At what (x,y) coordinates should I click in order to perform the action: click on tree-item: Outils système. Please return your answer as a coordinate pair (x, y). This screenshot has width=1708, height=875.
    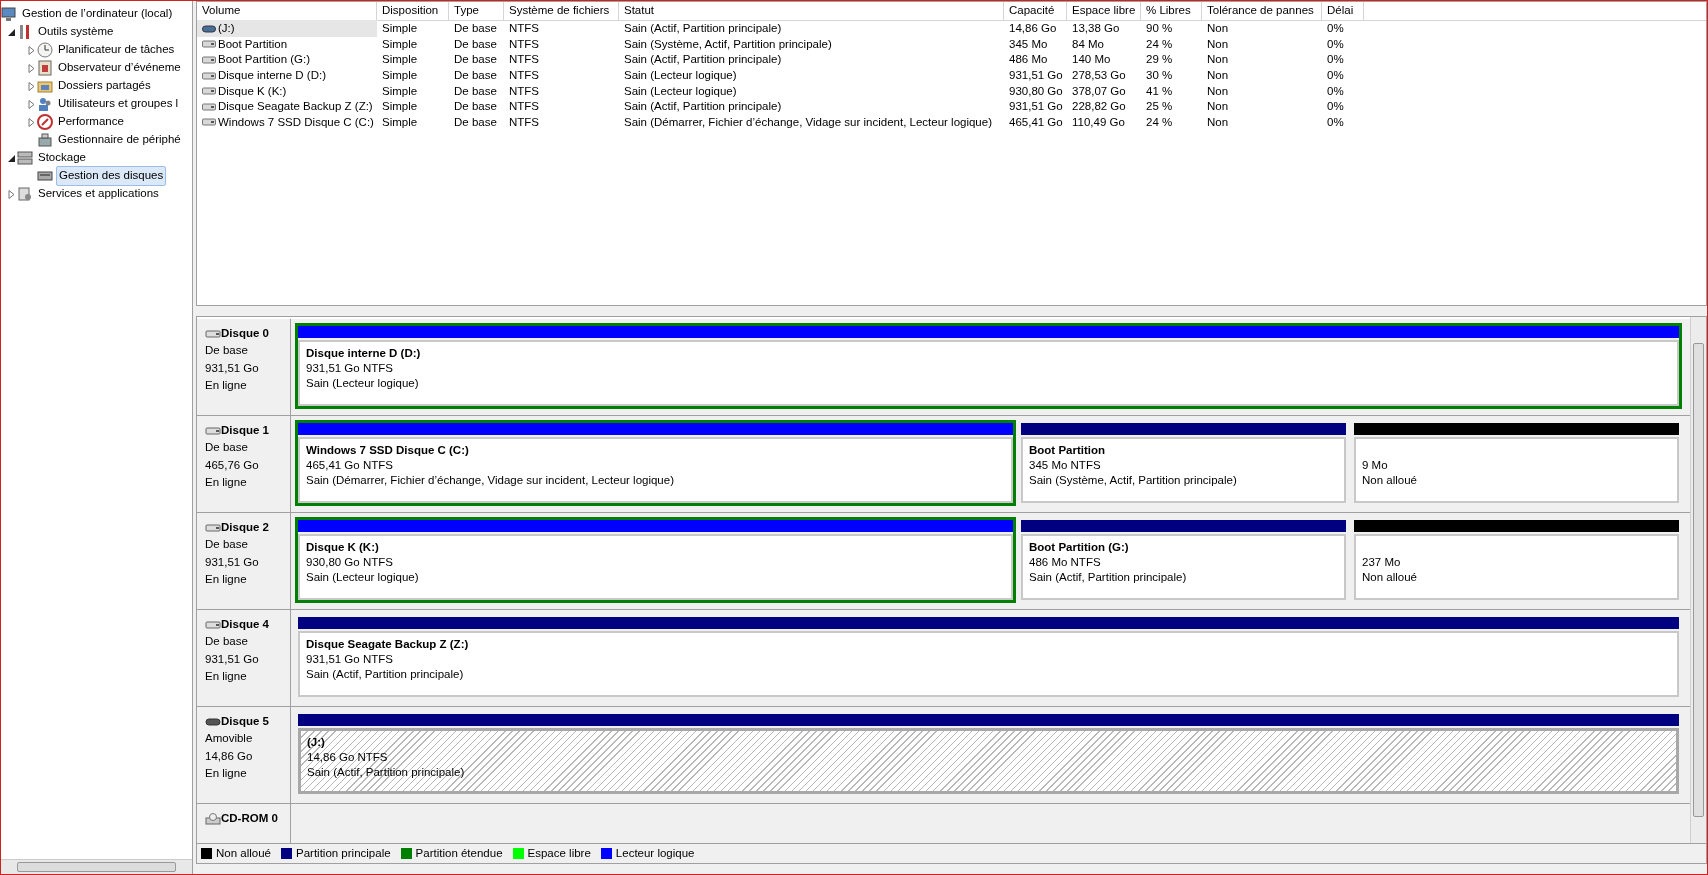
    Looking at the image, I should click on (76, 32).